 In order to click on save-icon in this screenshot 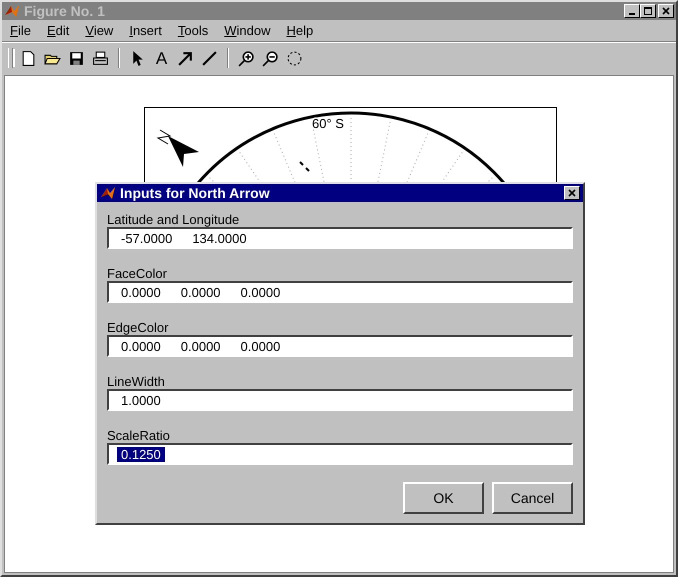, I will do `click(76, 58)`.